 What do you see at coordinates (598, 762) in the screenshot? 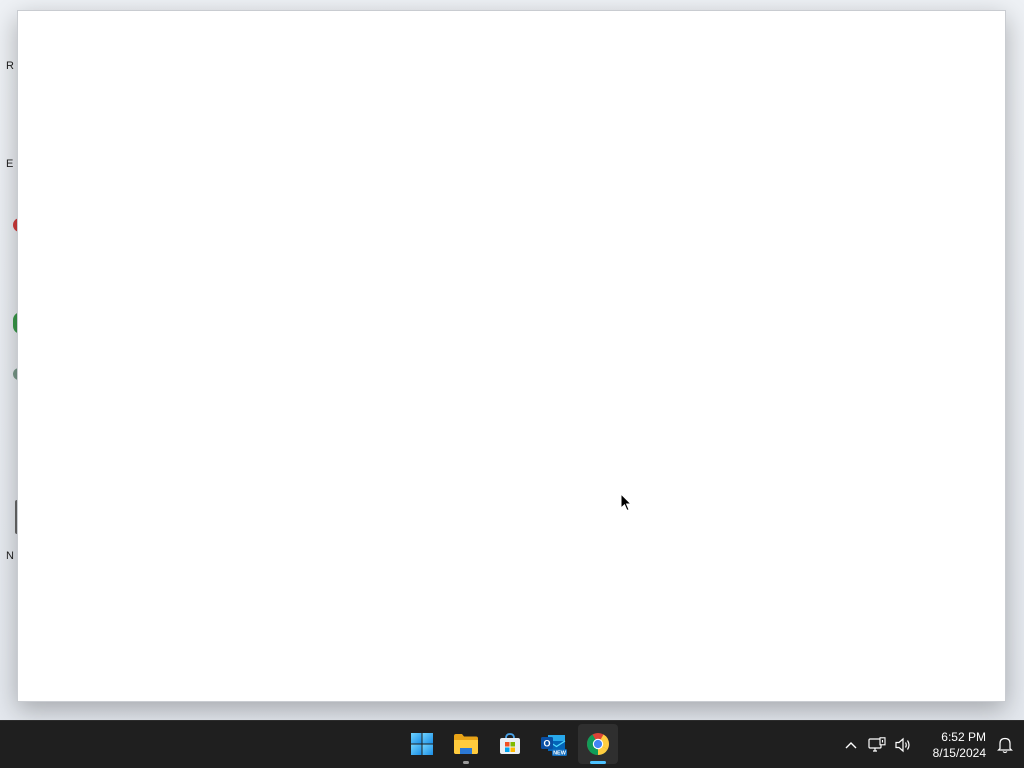
I see `active-indicator` at bounding box center [598, 762].